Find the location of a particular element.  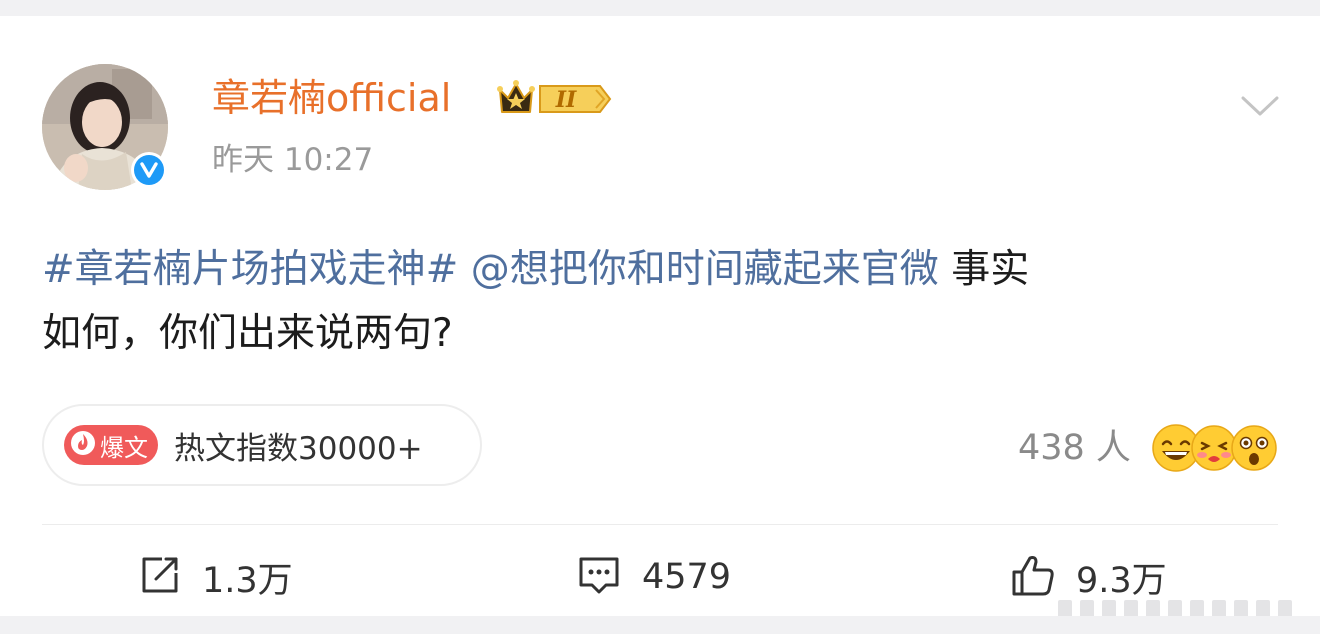

post-text-part: 如何，你们出来说两句? is located at coordinates (247, 333).